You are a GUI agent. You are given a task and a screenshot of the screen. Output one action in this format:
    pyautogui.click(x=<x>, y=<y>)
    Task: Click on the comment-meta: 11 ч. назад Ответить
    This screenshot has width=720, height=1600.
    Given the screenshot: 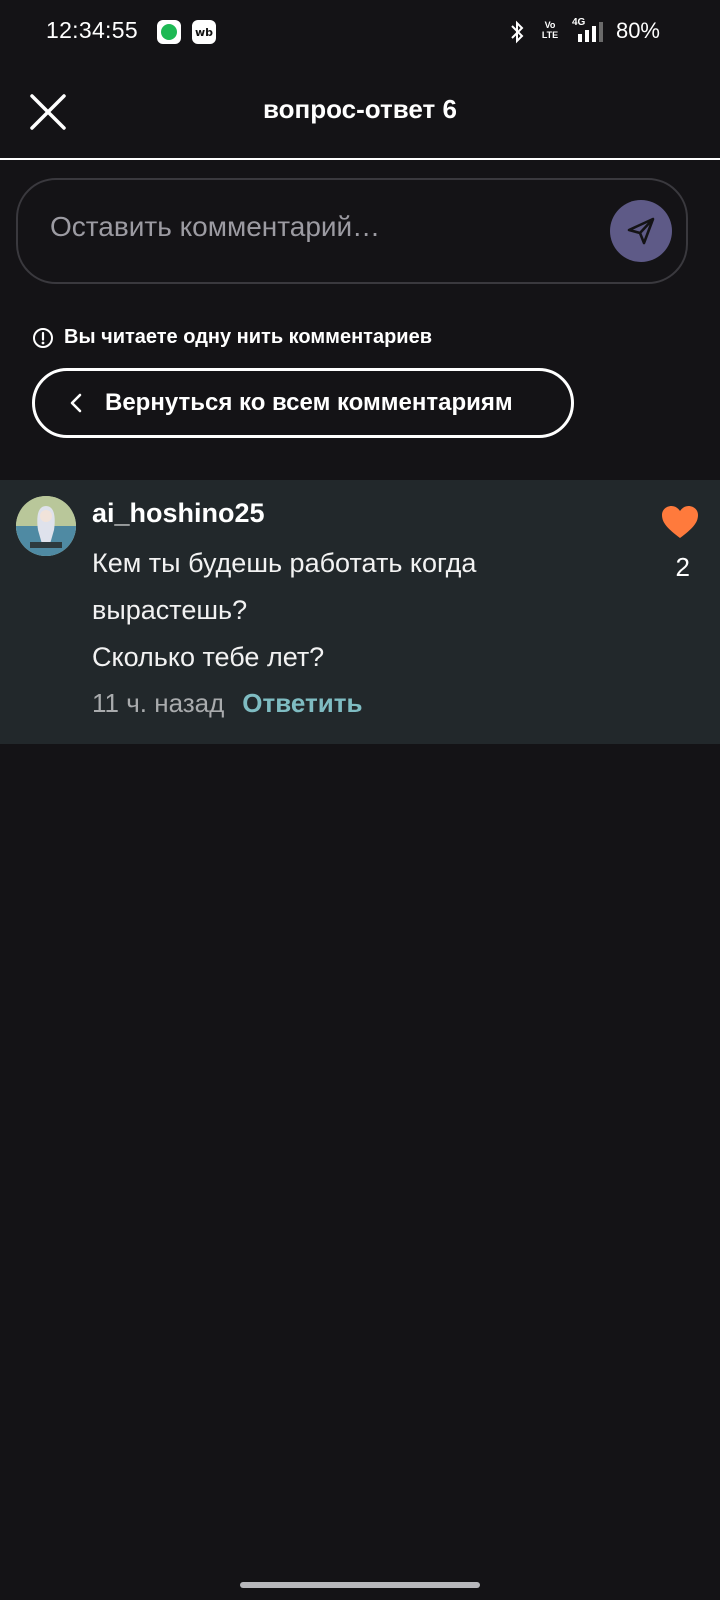 What is the action you would take?
    pyautogui.click(x=227, y=703)
    